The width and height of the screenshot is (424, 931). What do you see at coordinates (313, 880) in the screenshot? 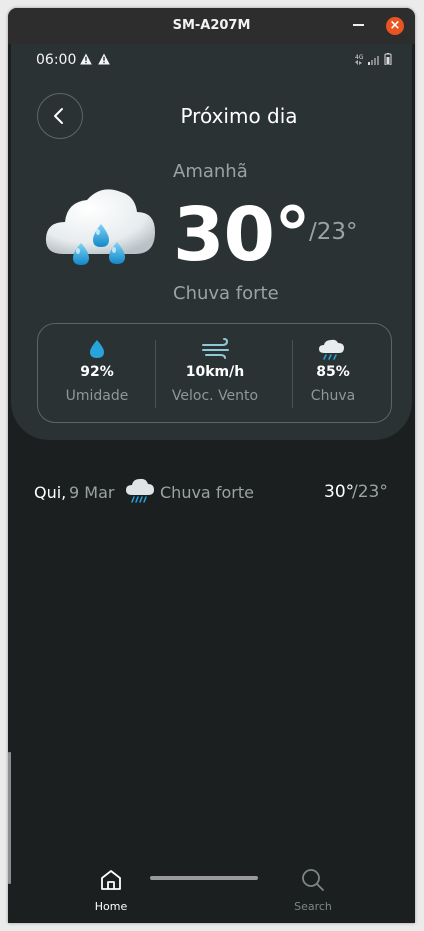
I see `search-icon` at bounding box center [313, 880].